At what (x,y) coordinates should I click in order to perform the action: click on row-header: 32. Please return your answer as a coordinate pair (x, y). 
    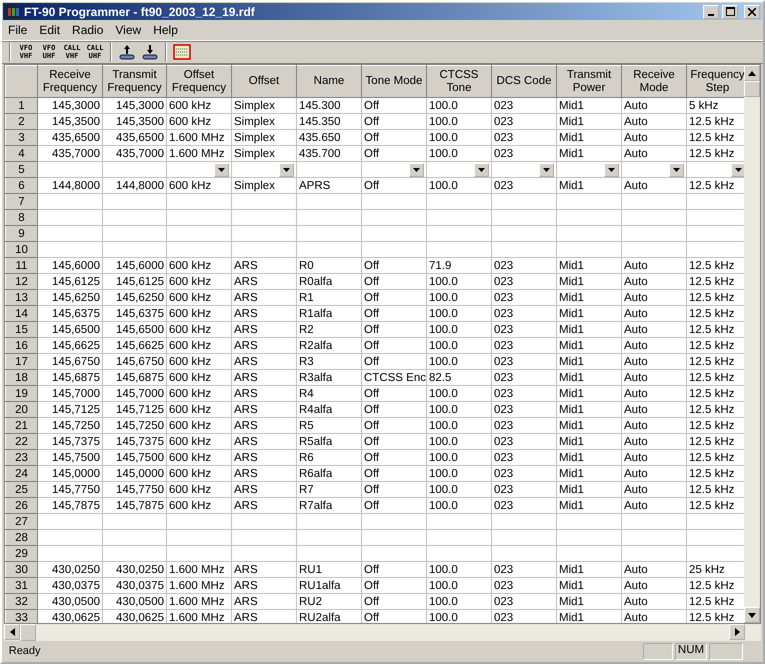
    Looking at the image, I should click on (22, 602).